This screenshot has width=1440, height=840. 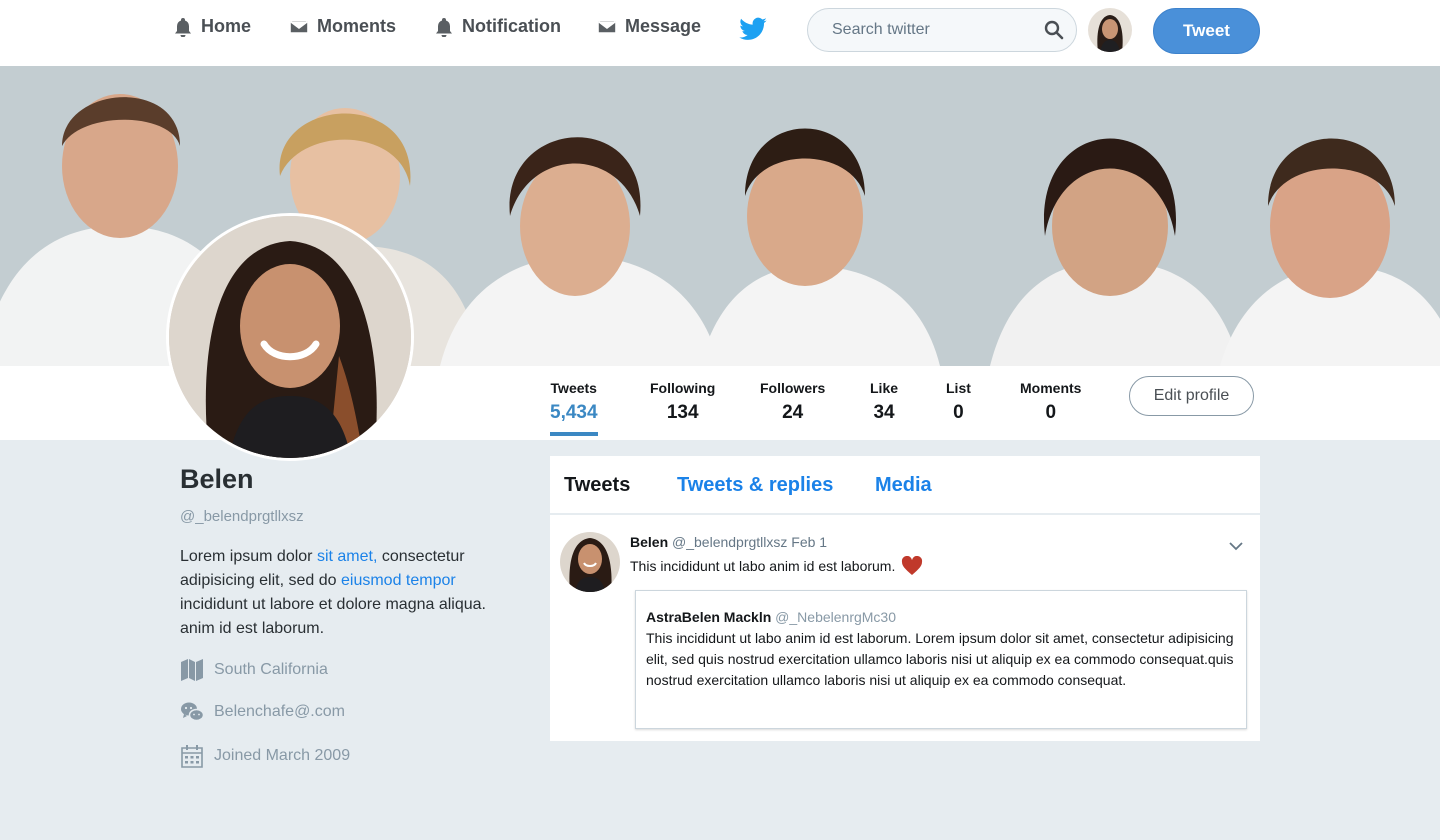 What do you see at coordinates (753, 29) in the screenshot?
I see `twitter-bird-icon` at bounding box center [753, 29].